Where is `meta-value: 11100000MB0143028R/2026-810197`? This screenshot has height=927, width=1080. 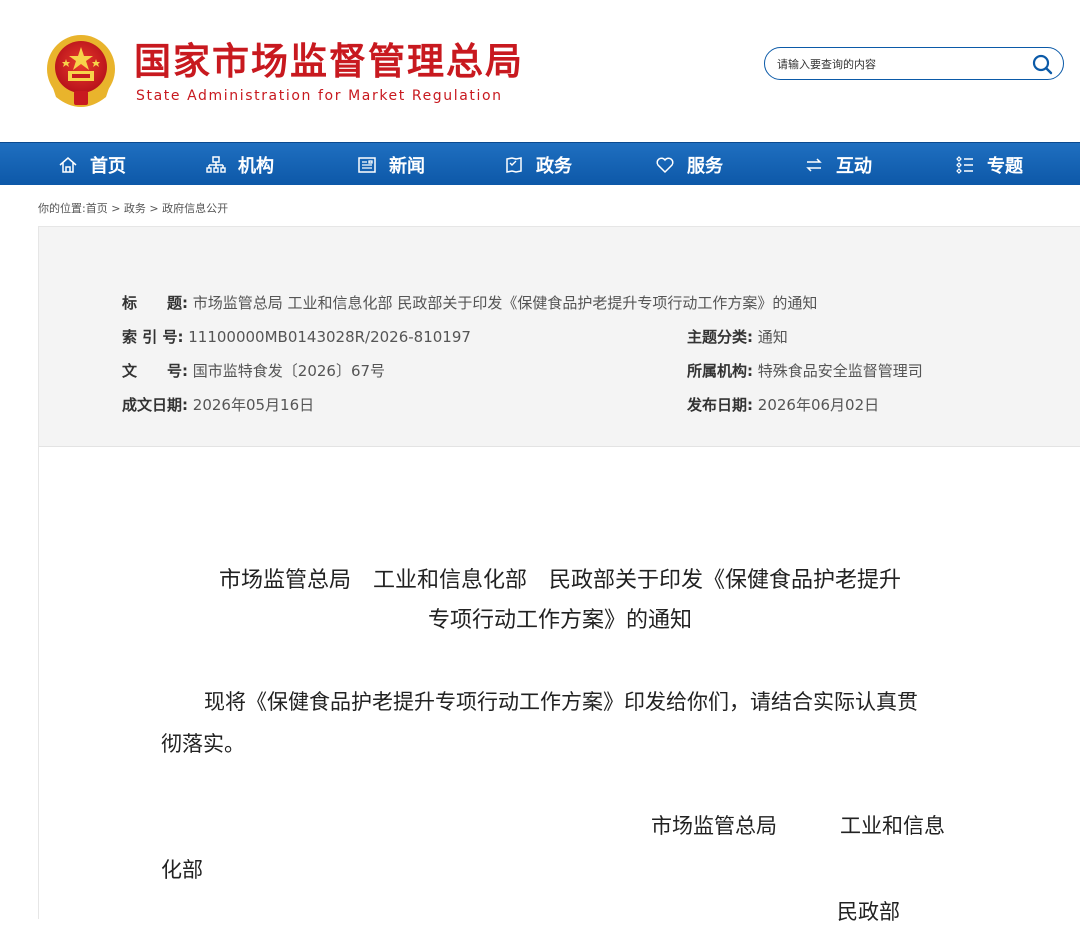 meta-value: 11100000MB0143028R/2026-810197 is located at coordinates (329, 337).